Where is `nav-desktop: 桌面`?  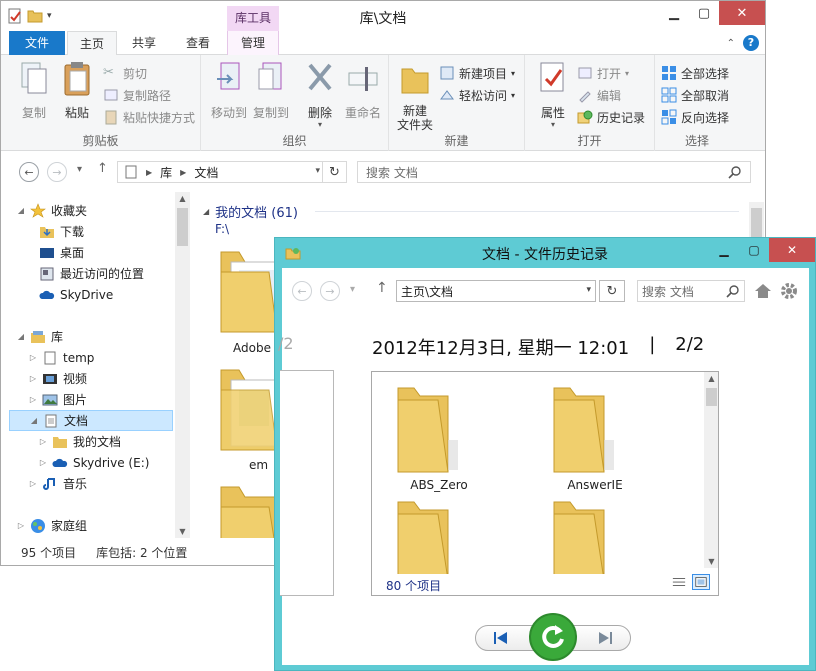 nav-desktop: 桌面 is located at coordinates (61, 252).